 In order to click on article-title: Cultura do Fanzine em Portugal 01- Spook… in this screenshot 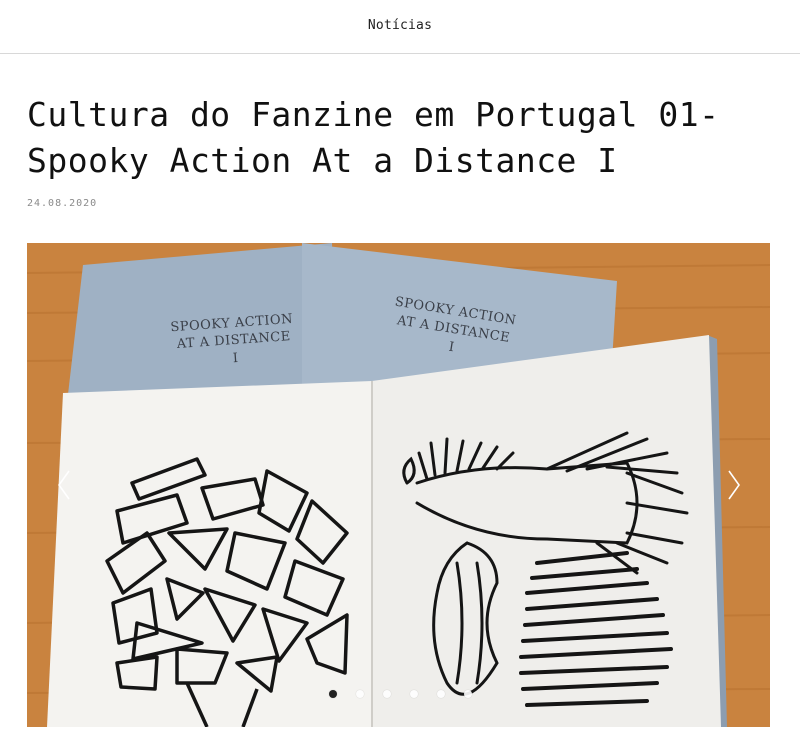, I will do `click(373, 137)`.